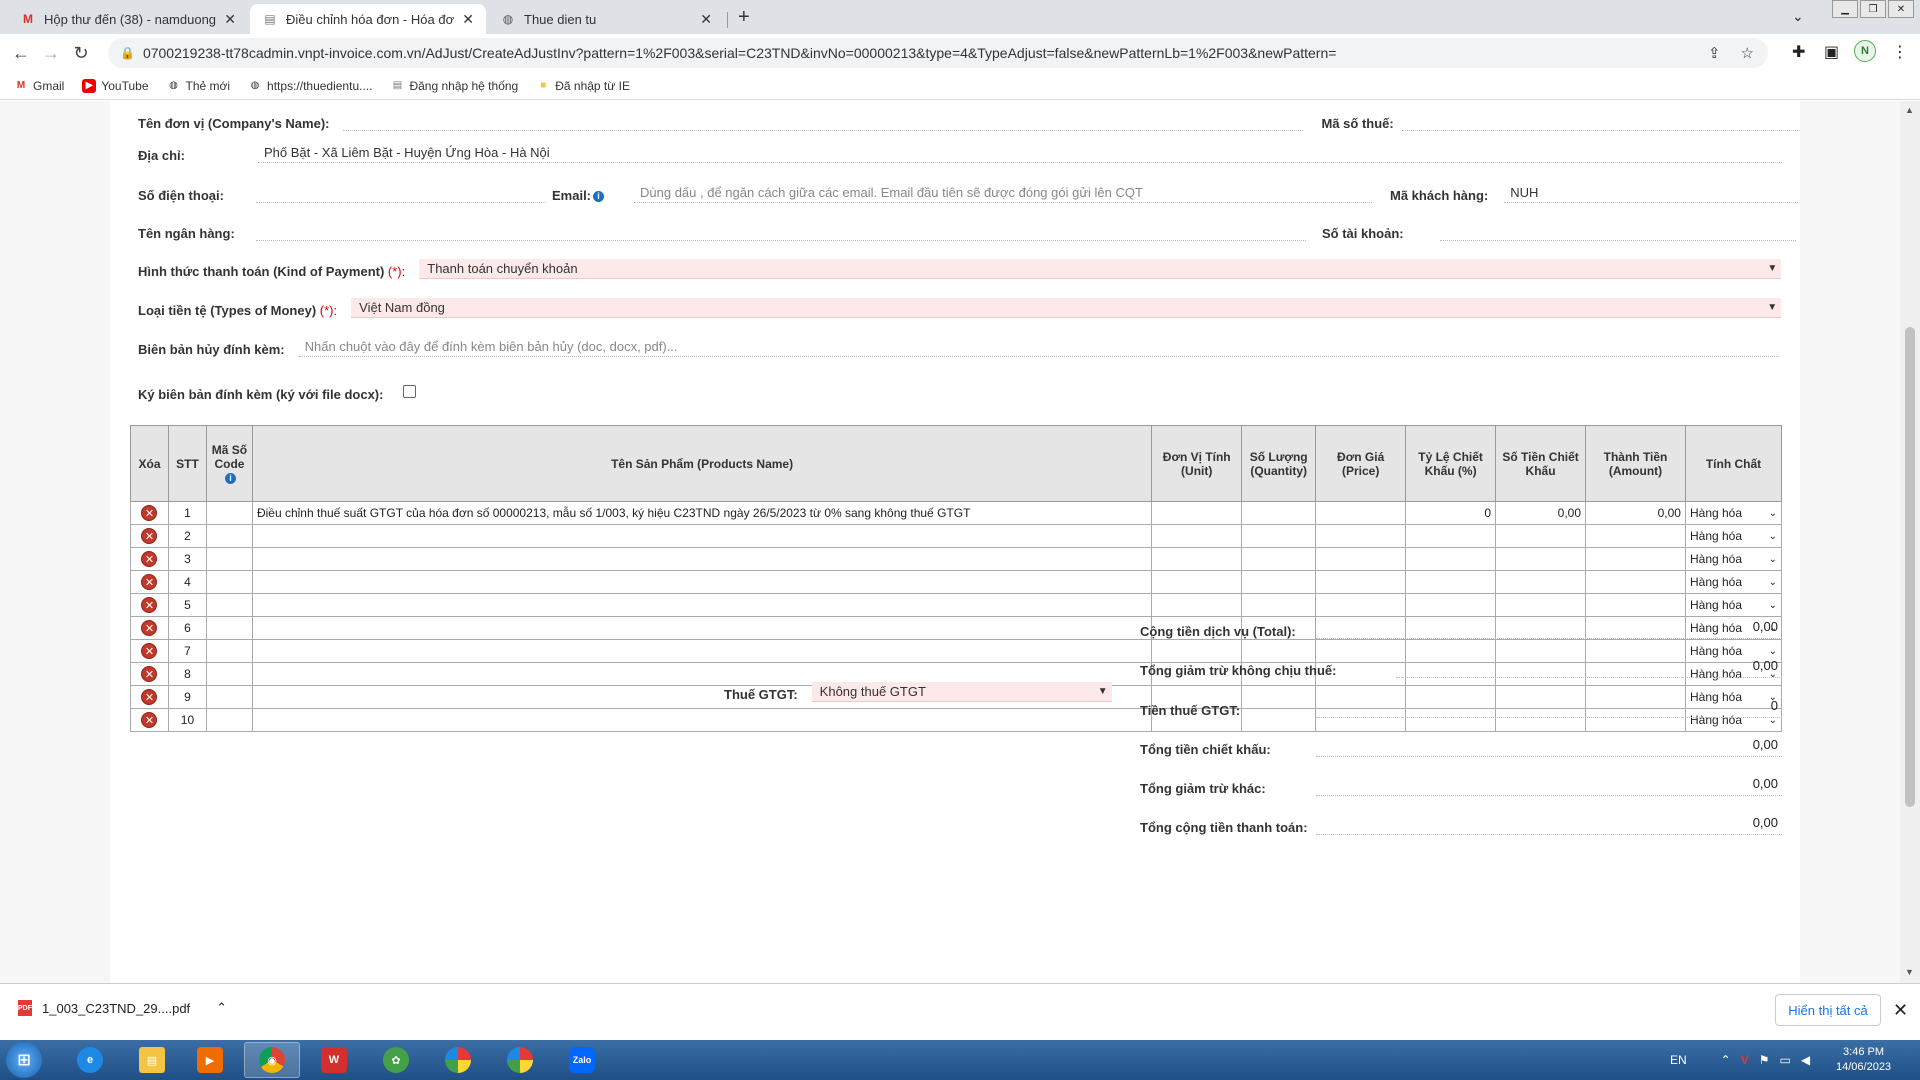 Image resolution: width=1920 pixels, height=1080 pixels. What do you see at coordinates (1726, 1060) in the screenshot?
I see `tray-chevron-icon: ⌃` at bounding box center [1726, 1060].